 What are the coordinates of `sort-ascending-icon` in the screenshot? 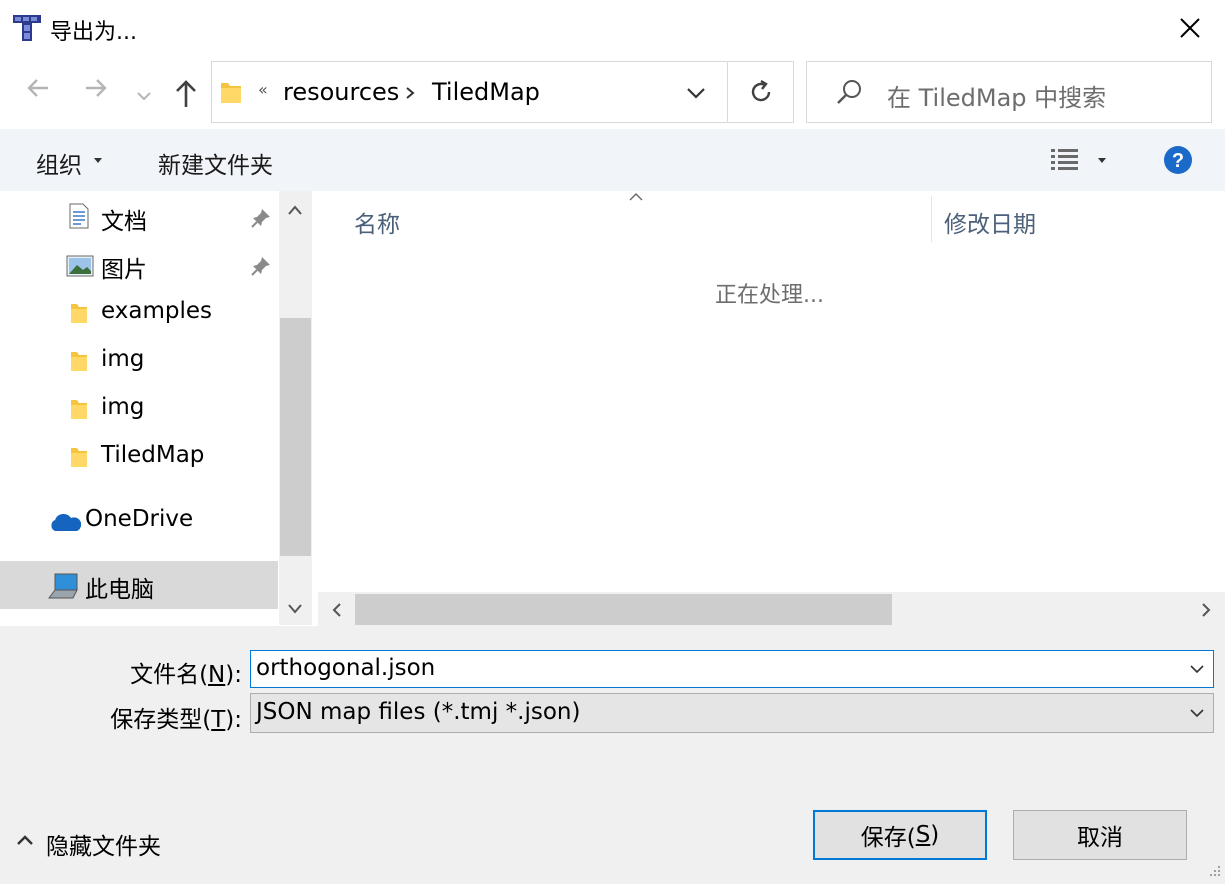 It's located at (636, 197).